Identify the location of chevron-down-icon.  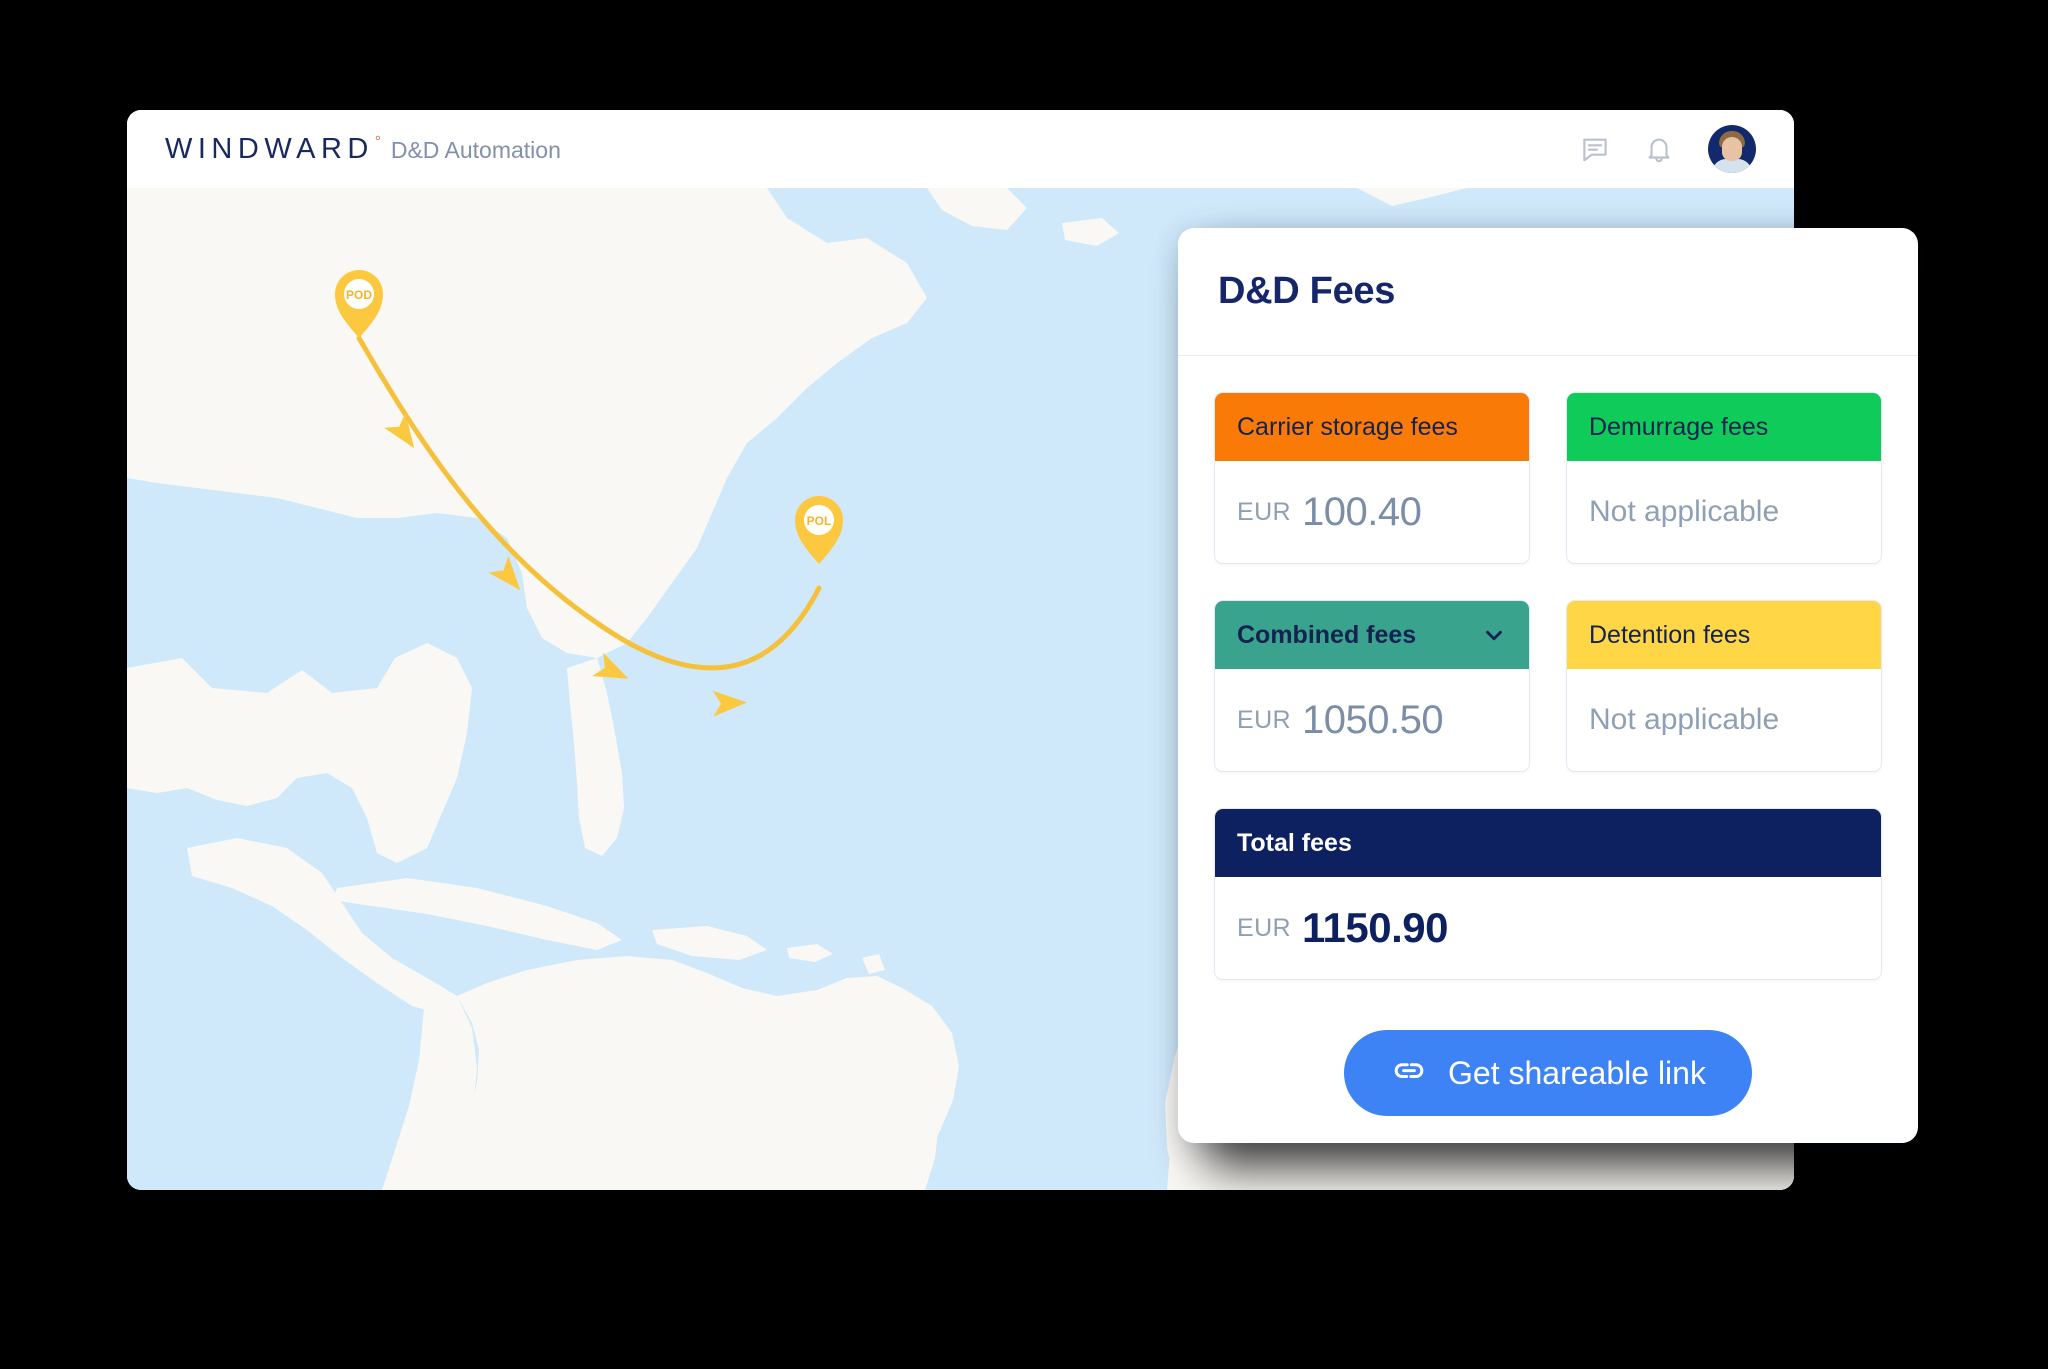
(1494, 635).